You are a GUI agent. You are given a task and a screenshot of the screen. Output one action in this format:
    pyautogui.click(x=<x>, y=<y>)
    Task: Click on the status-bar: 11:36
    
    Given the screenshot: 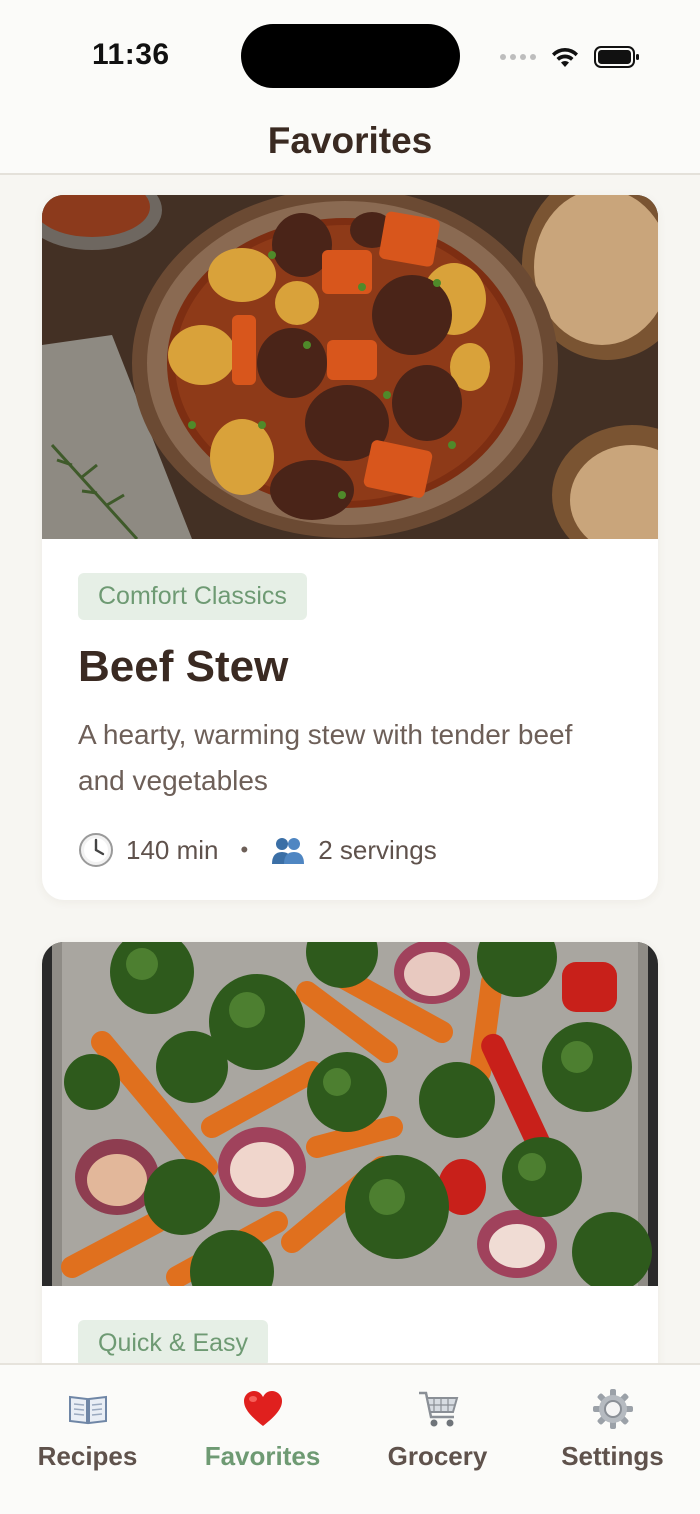 What is the action you would take?
    pyautogui.click(x=350, y=56)
    